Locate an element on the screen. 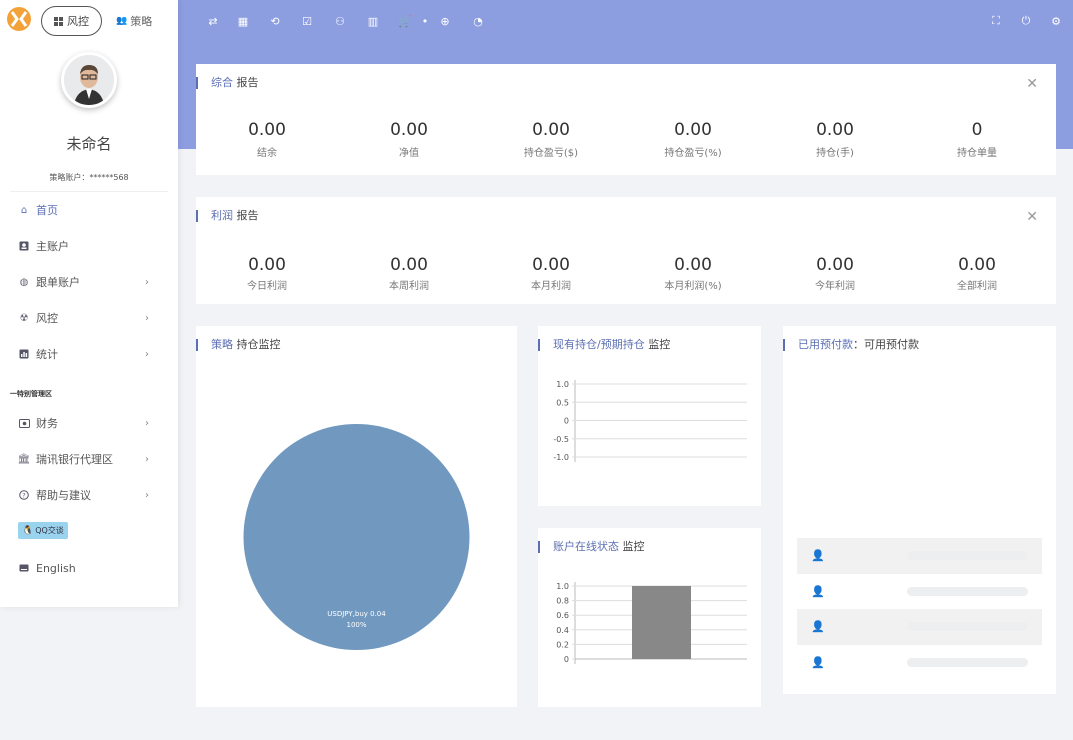 The width and height of the screenshot is (1073, 740). sidebar-item-main-account: 主账户 is located at coordinates (89, 246).